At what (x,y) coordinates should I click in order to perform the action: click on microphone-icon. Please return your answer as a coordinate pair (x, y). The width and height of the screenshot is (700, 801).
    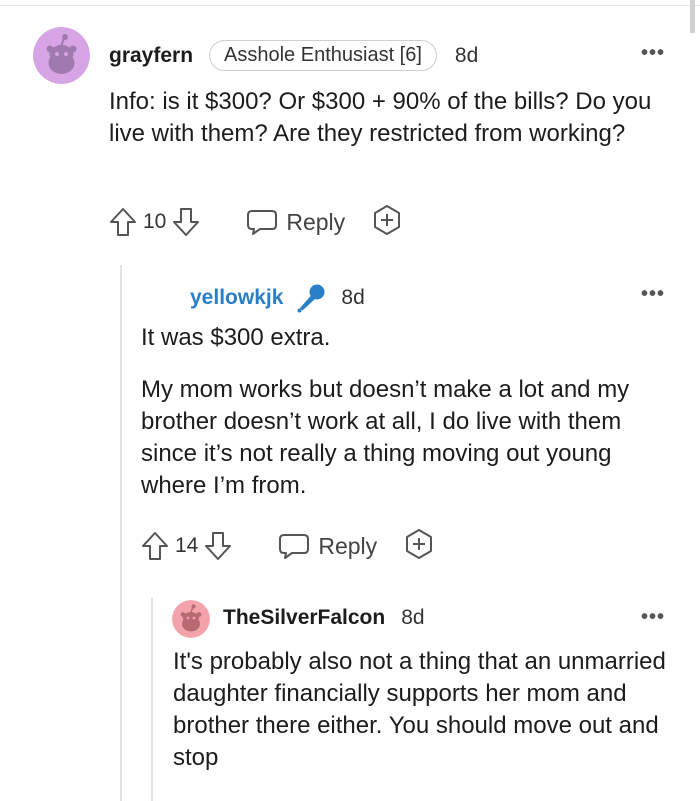
    Looking at the image, I should click on (311, 298).